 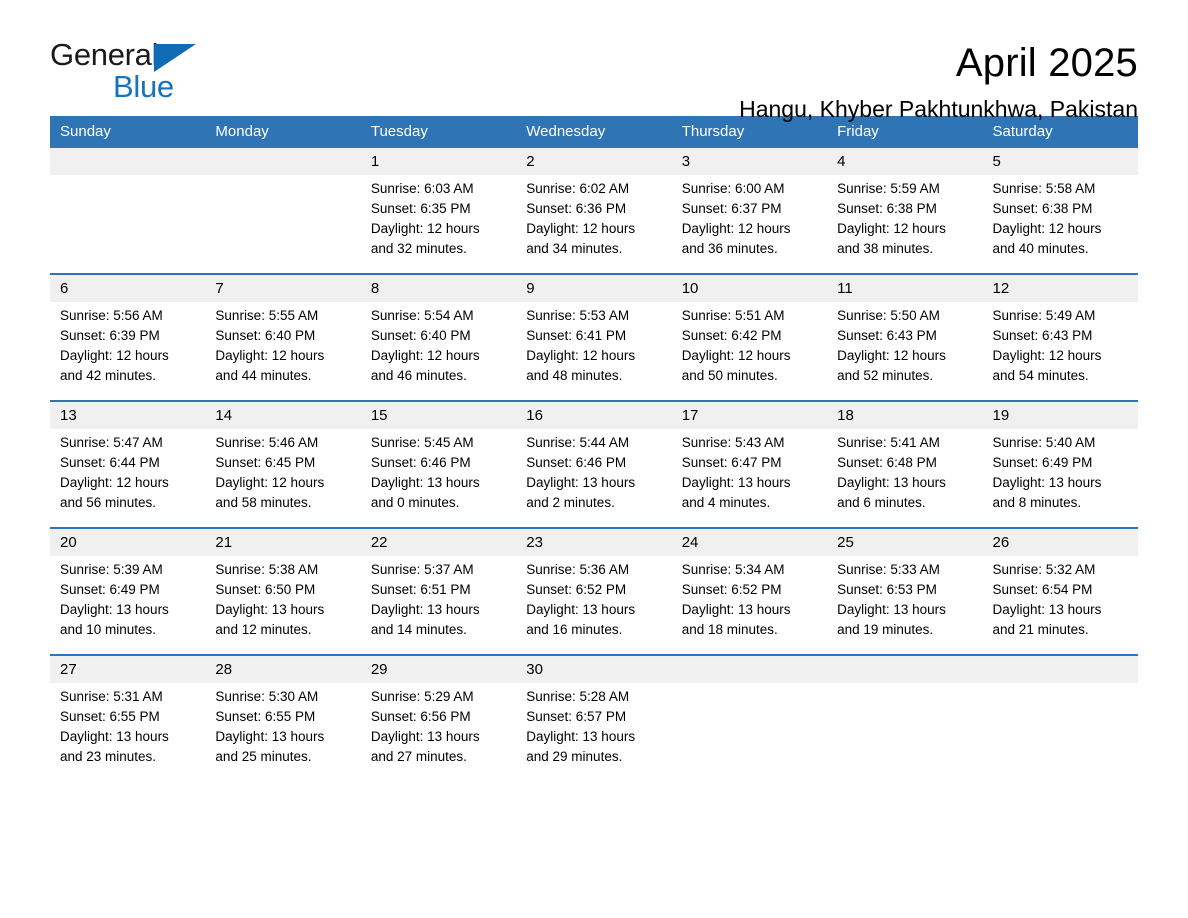 I want to click on sunrise-text: Sunrise: 5:41 AM, so click(x=888, y=442).